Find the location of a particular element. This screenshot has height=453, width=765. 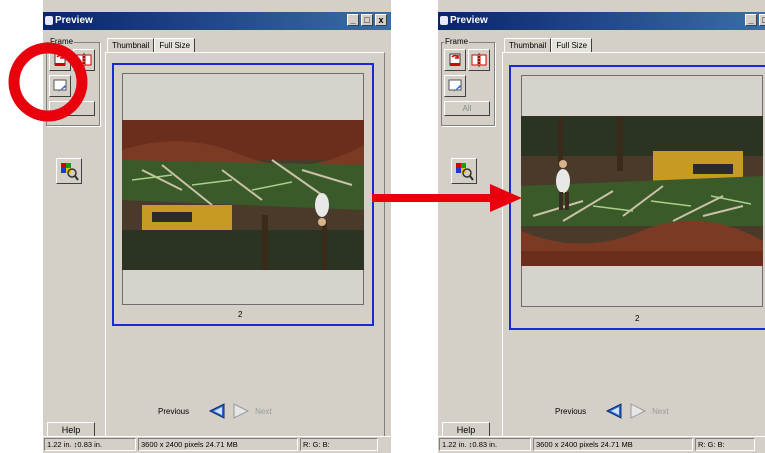

scanned-photo-upside-down is located at coordinates (243, 195).